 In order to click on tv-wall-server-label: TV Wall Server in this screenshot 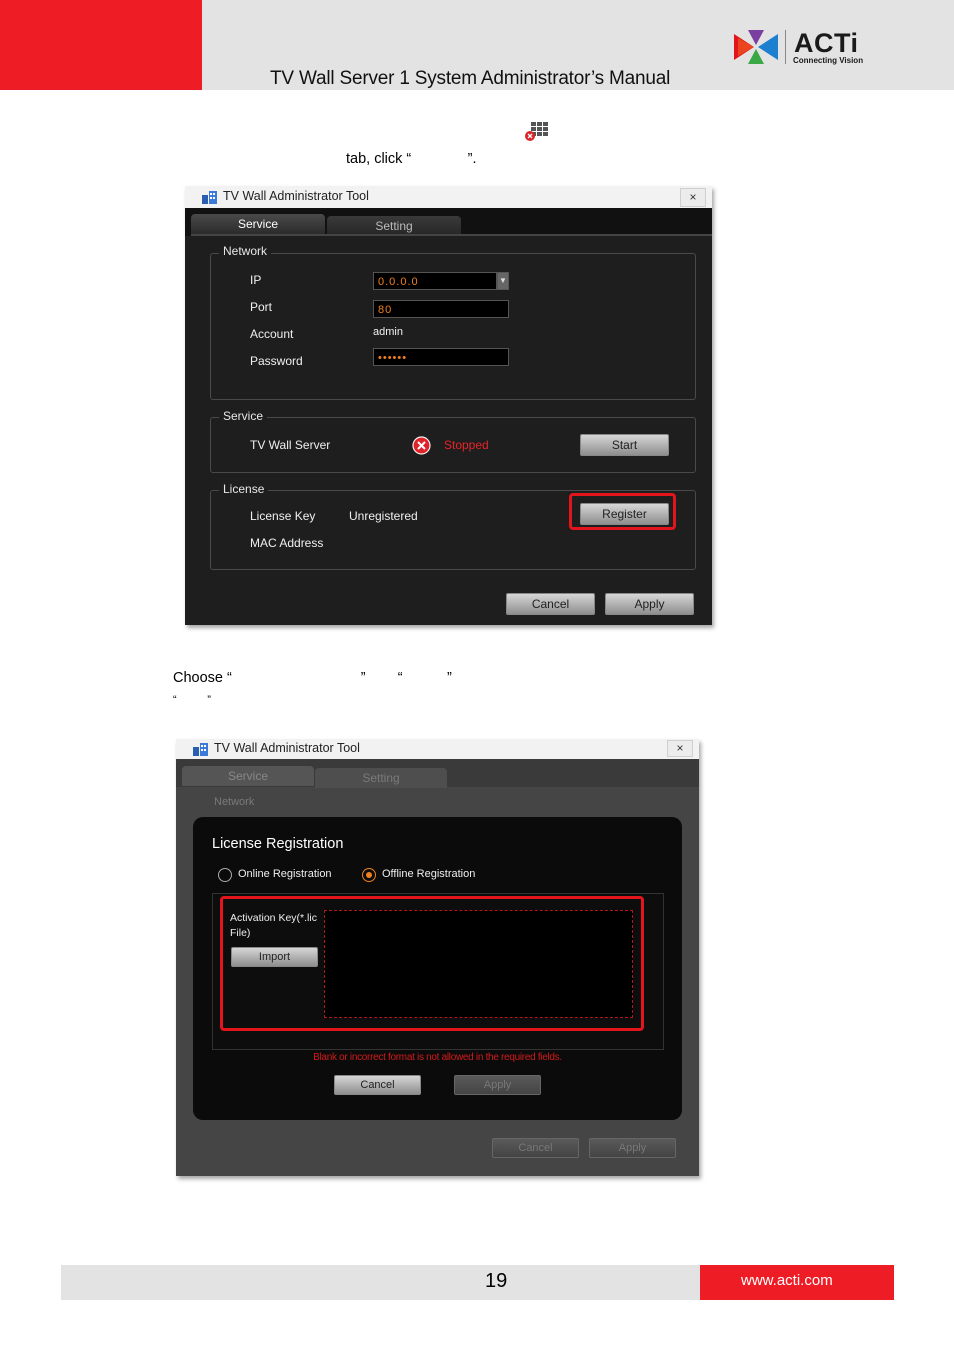, I will do `click(290, 445)`.